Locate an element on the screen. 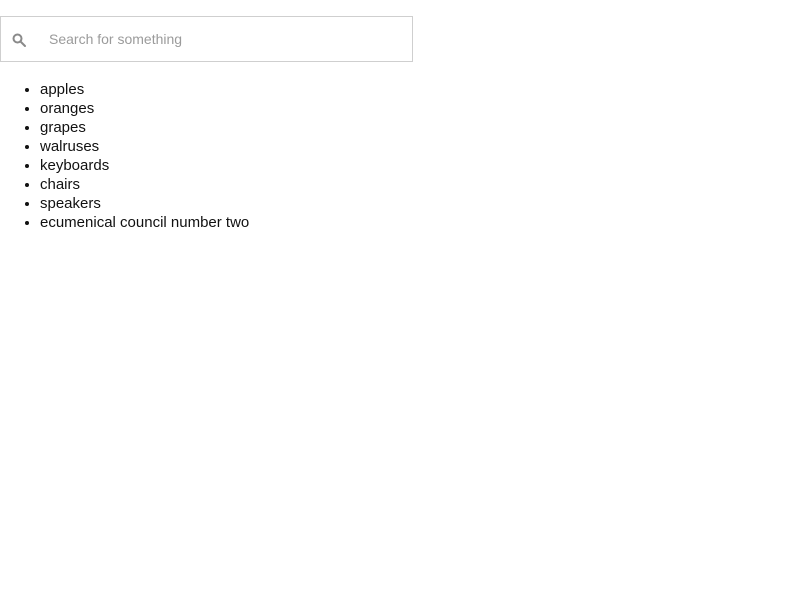 This screenshot has width=800, height=600. list-item: oranges is located at coordinates (144, 108).